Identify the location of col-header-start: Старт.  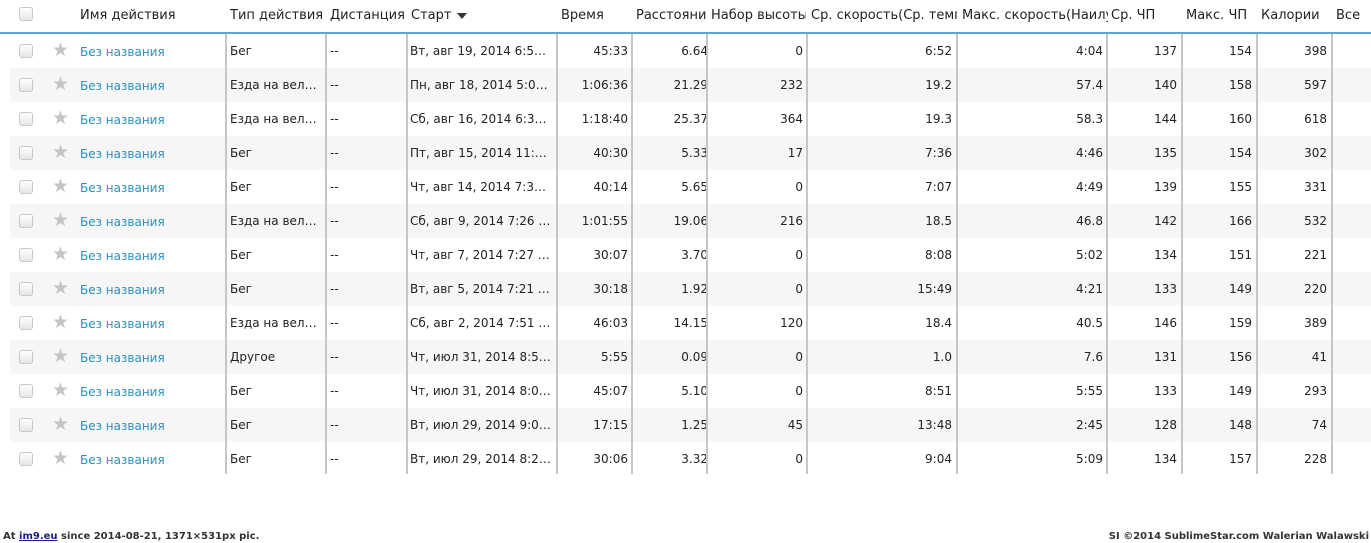
(471, 16).